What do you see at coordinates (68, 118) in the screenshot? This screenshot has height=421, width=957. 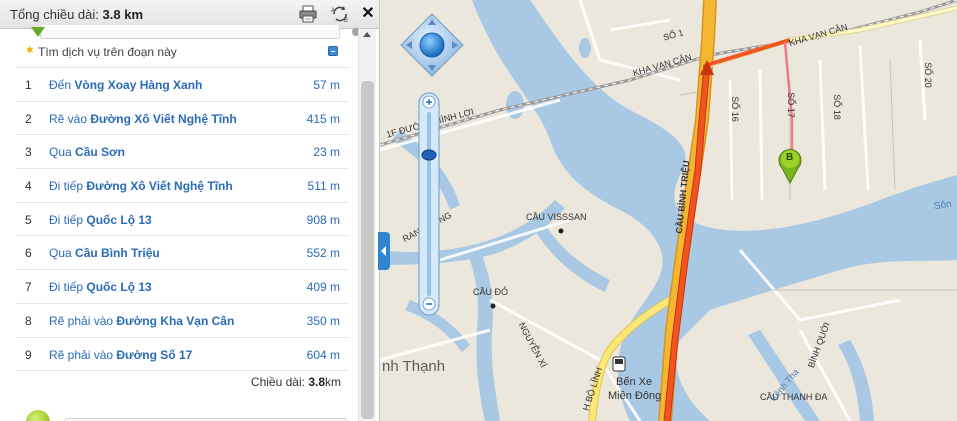 I see `step-action: Rẽ vào` at bounding box center [68, 118].